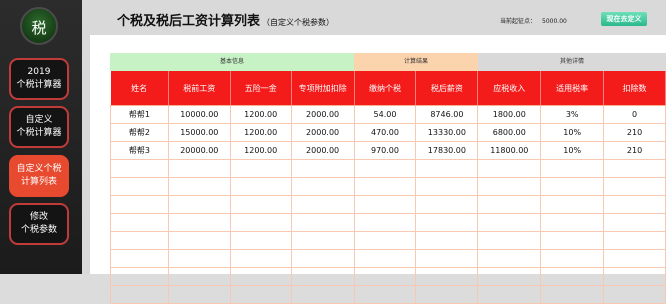 Image resolution: width=666 pixels, height=304 pixels. What do you see at coordinates (447, 150) in the screenshot?
I see `table-cell: 17830.00` at bounding box center [447, 150].